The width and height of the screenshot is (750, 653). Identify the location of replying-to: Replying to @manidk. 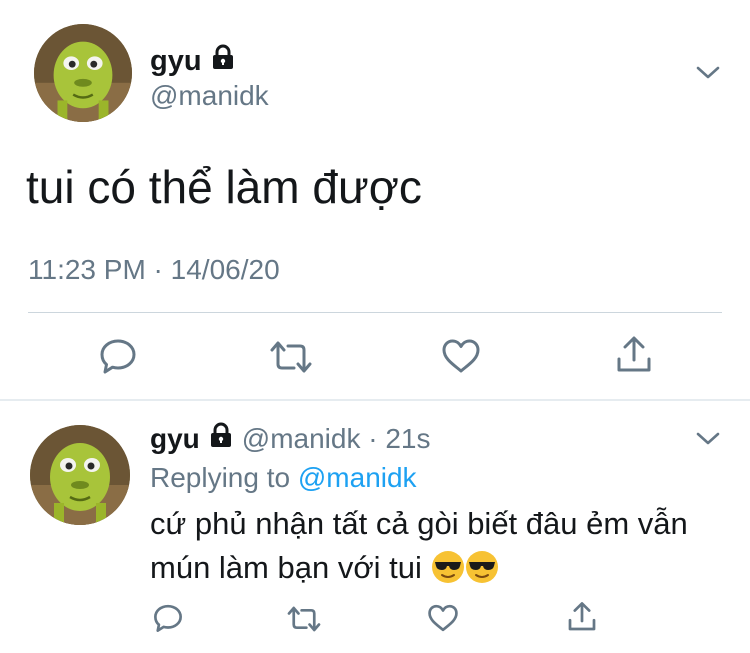
(283, 478).